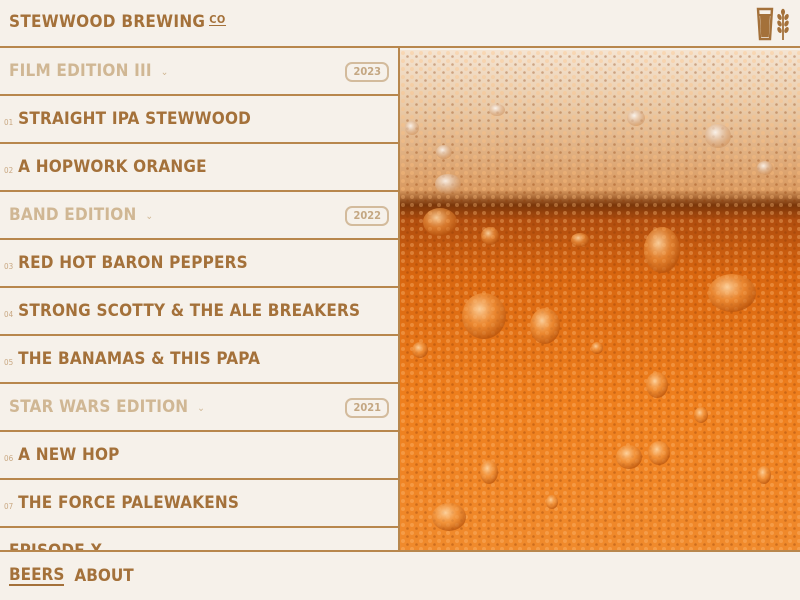  I want to click on beer-item: 05 THE BANAMAS & THIS PAPA, so click(199, 360).